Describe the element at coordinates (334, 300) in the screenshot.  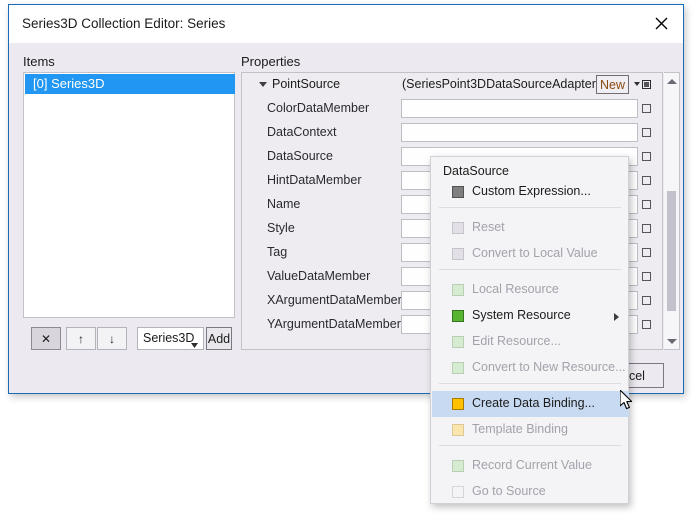
I see `property-name: XArgumentDataMember` at that location.